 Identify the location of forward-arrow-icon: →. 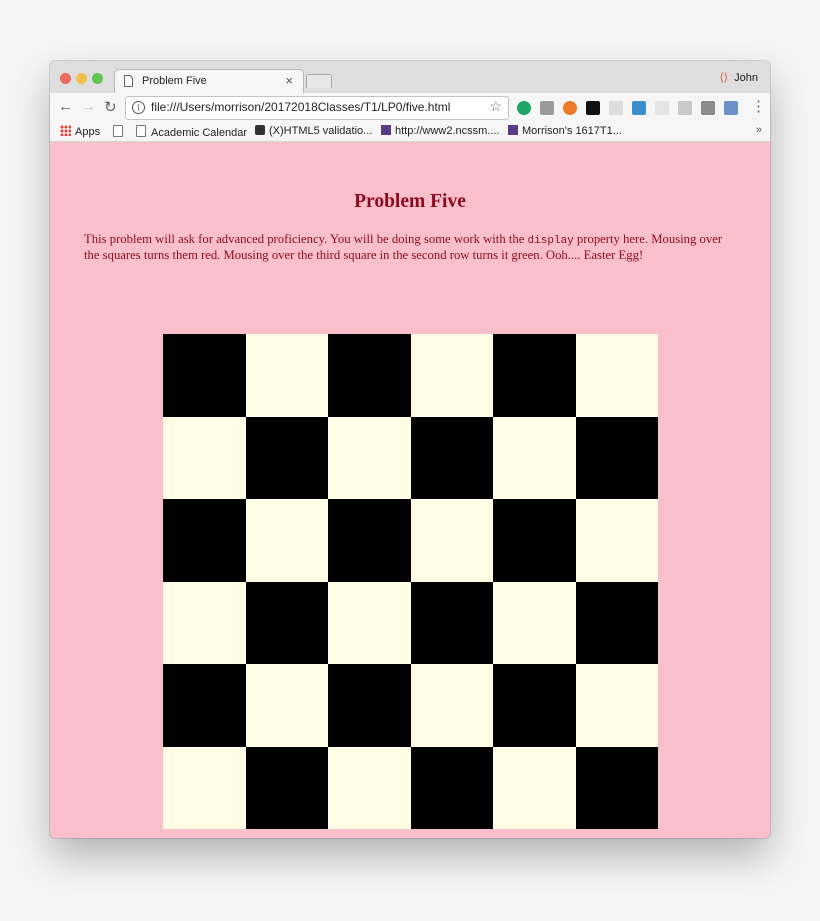
(88, 106).